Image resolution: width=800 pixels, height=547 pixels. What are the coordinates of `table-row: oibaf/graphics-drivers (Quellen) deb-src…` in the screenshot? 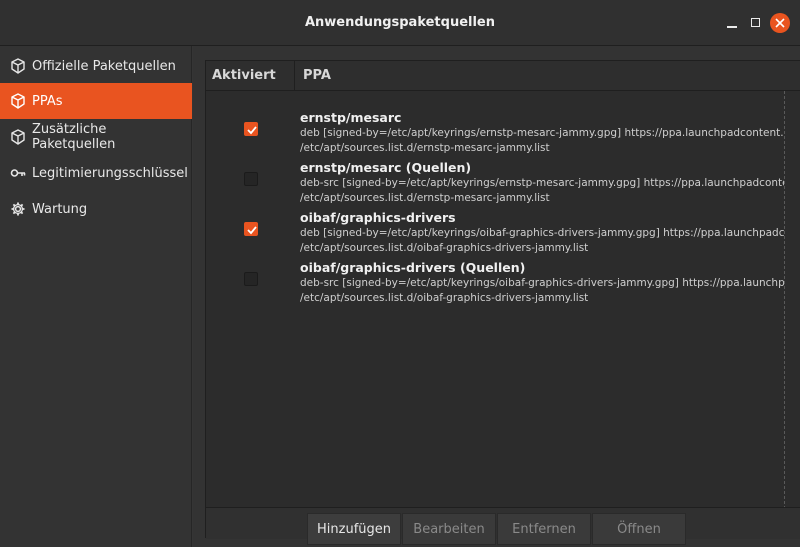 It's located at (495, 280).